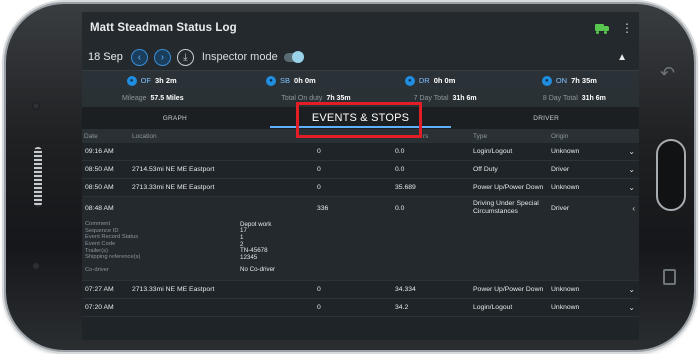 This screenshot has height=354, width=699. I want to click on status-code: OF, so click(145, 80).